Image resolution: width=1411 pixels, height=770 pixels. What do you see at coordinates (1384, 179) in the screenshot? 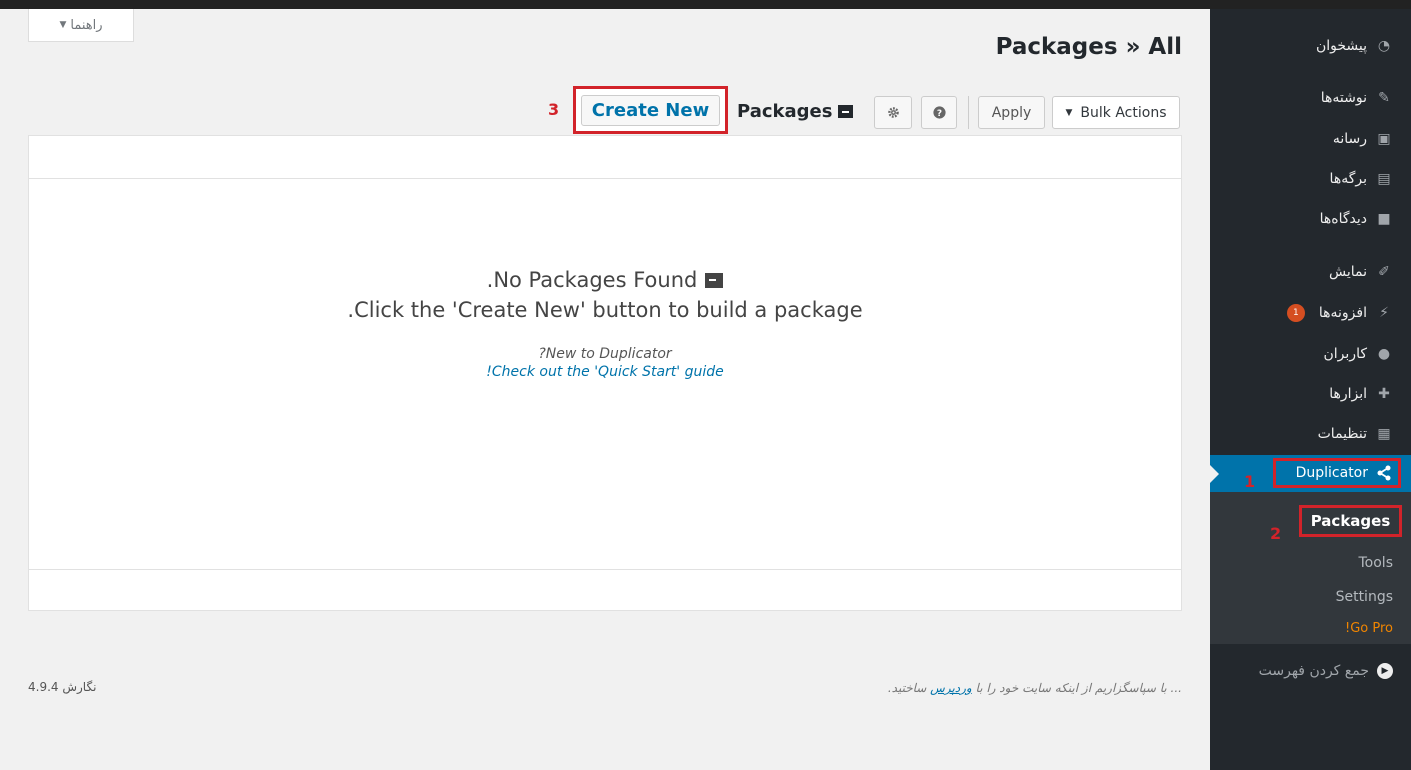
I see `page-icon: ▤` at bounding box center [1384, 179].